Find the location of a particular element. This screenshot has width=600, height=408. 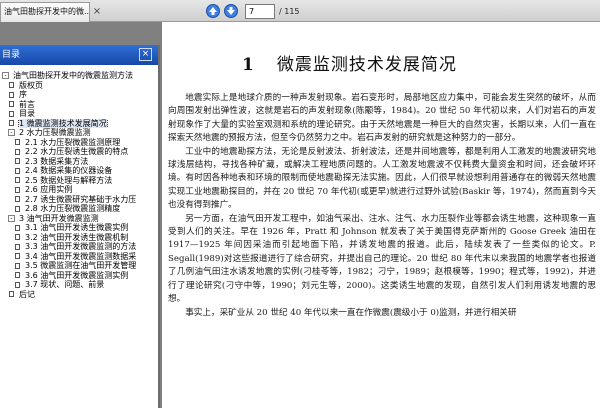

bookmark-item: 1 微震监测技术发展简况 is located at coordinates (79, 123).